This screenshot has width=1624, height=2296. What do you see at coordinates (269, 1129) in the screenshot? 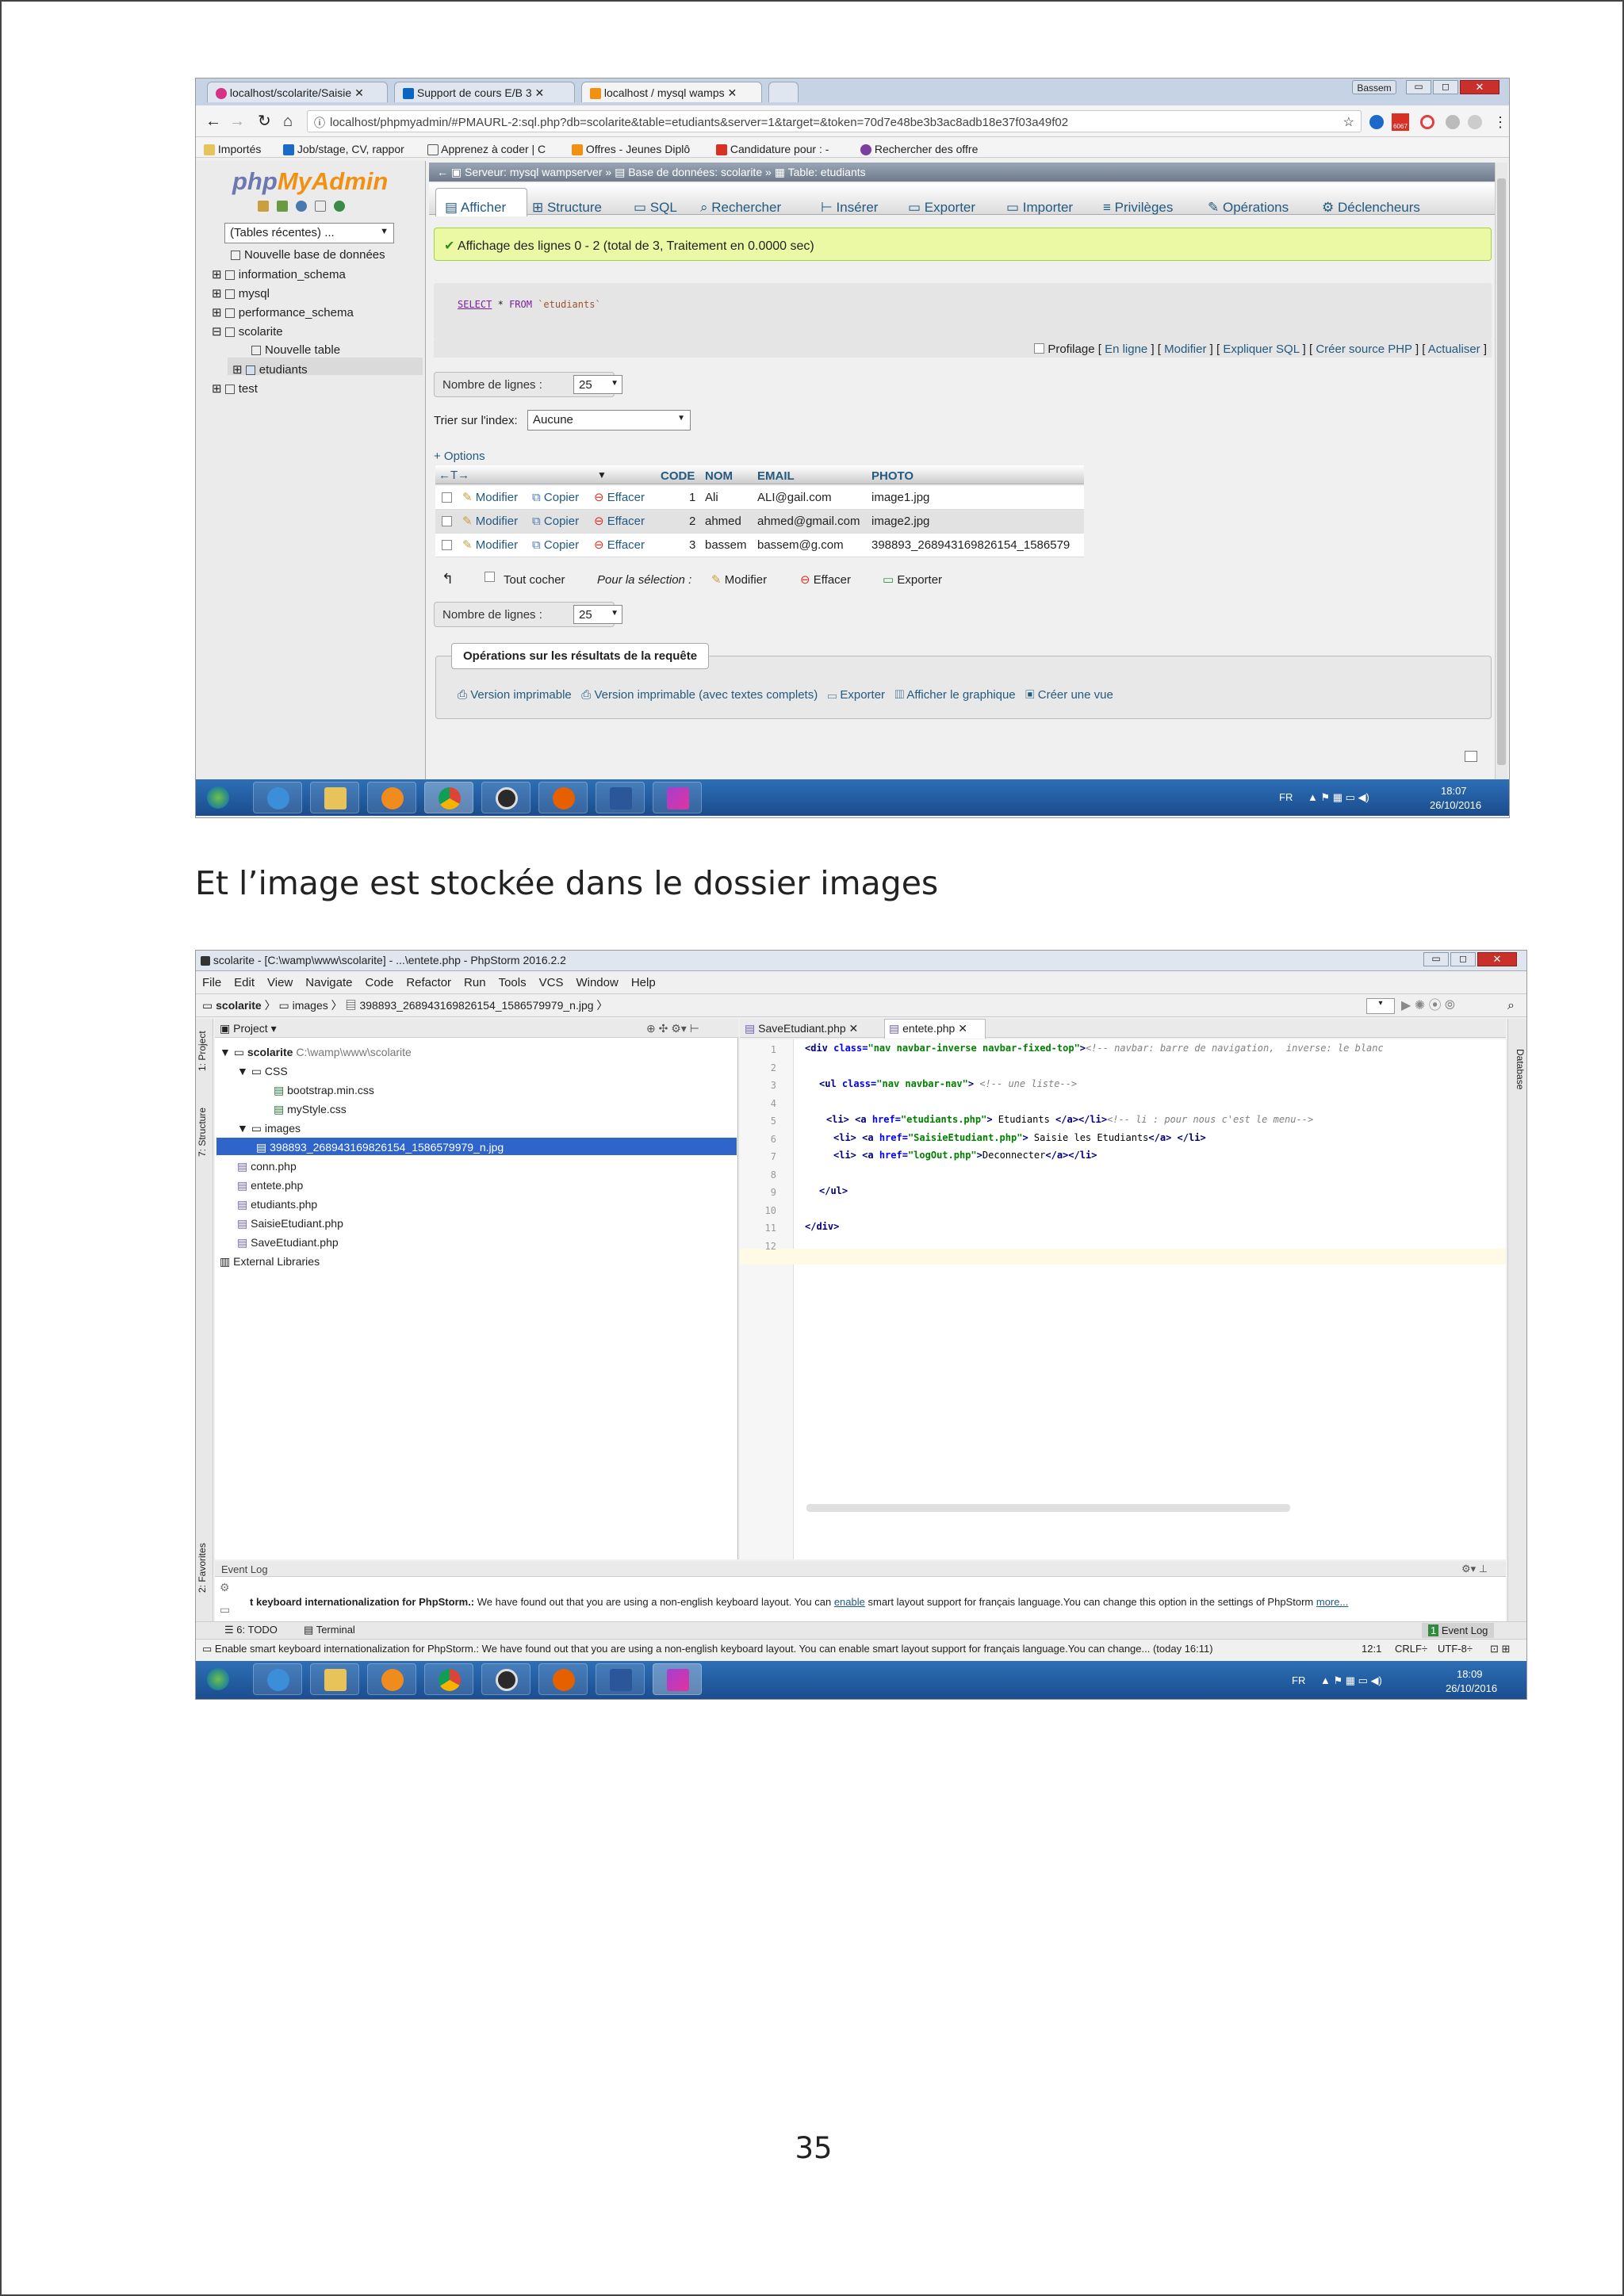
I see `folder-item: ▼ ▭ images` at bounding box center [269, 1129].